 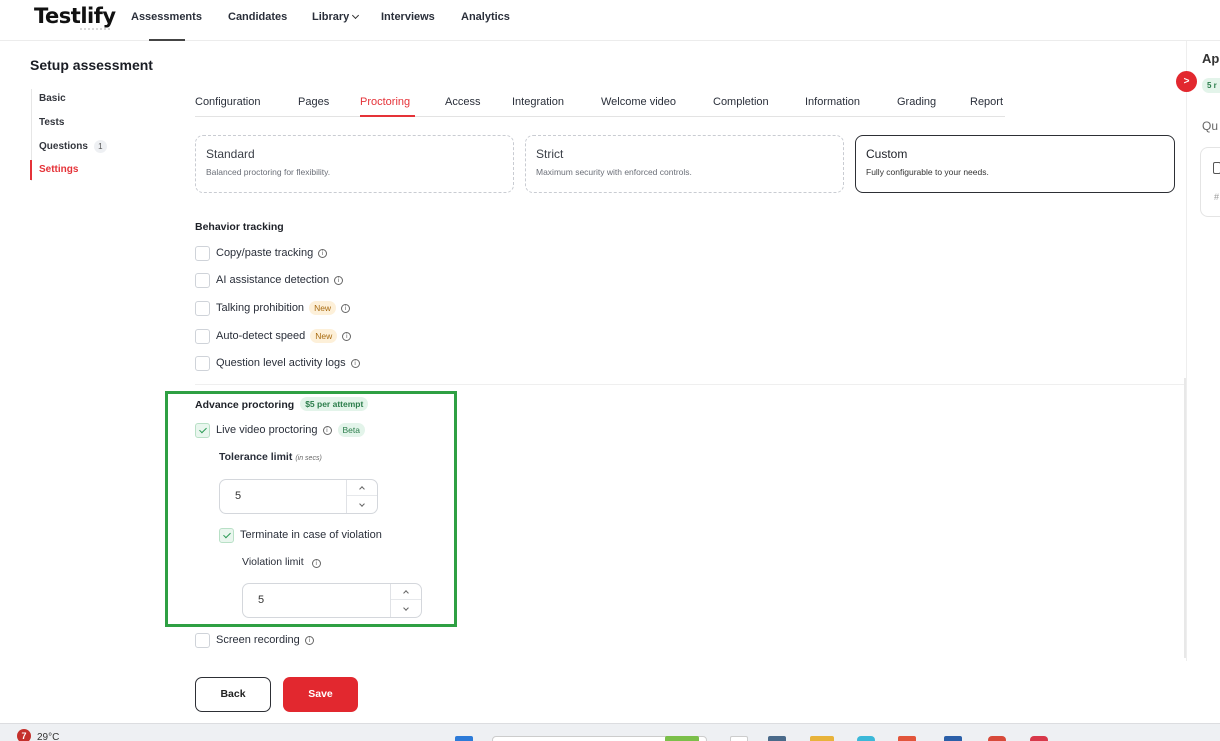 I want to click on page-title: Setup assessment, so click(x=91, y=65).